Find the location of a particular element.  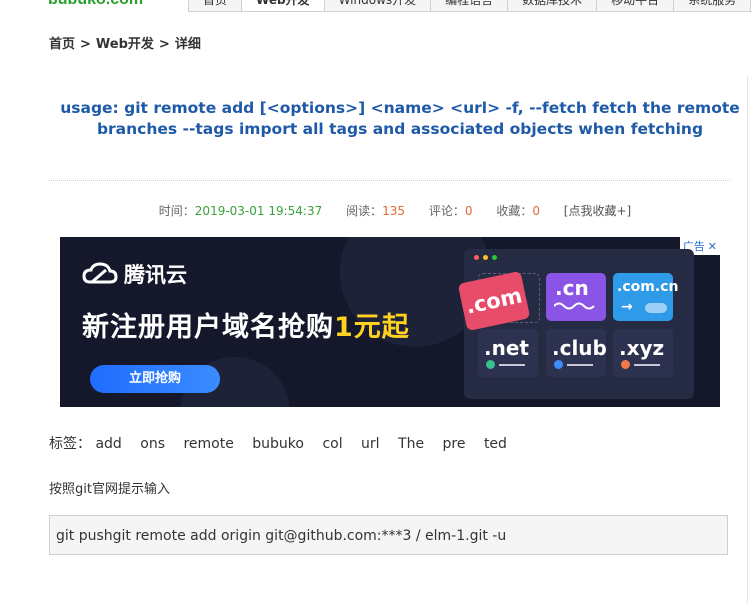

ad-domain-cn: .cn is located at coordinates (576, 297).